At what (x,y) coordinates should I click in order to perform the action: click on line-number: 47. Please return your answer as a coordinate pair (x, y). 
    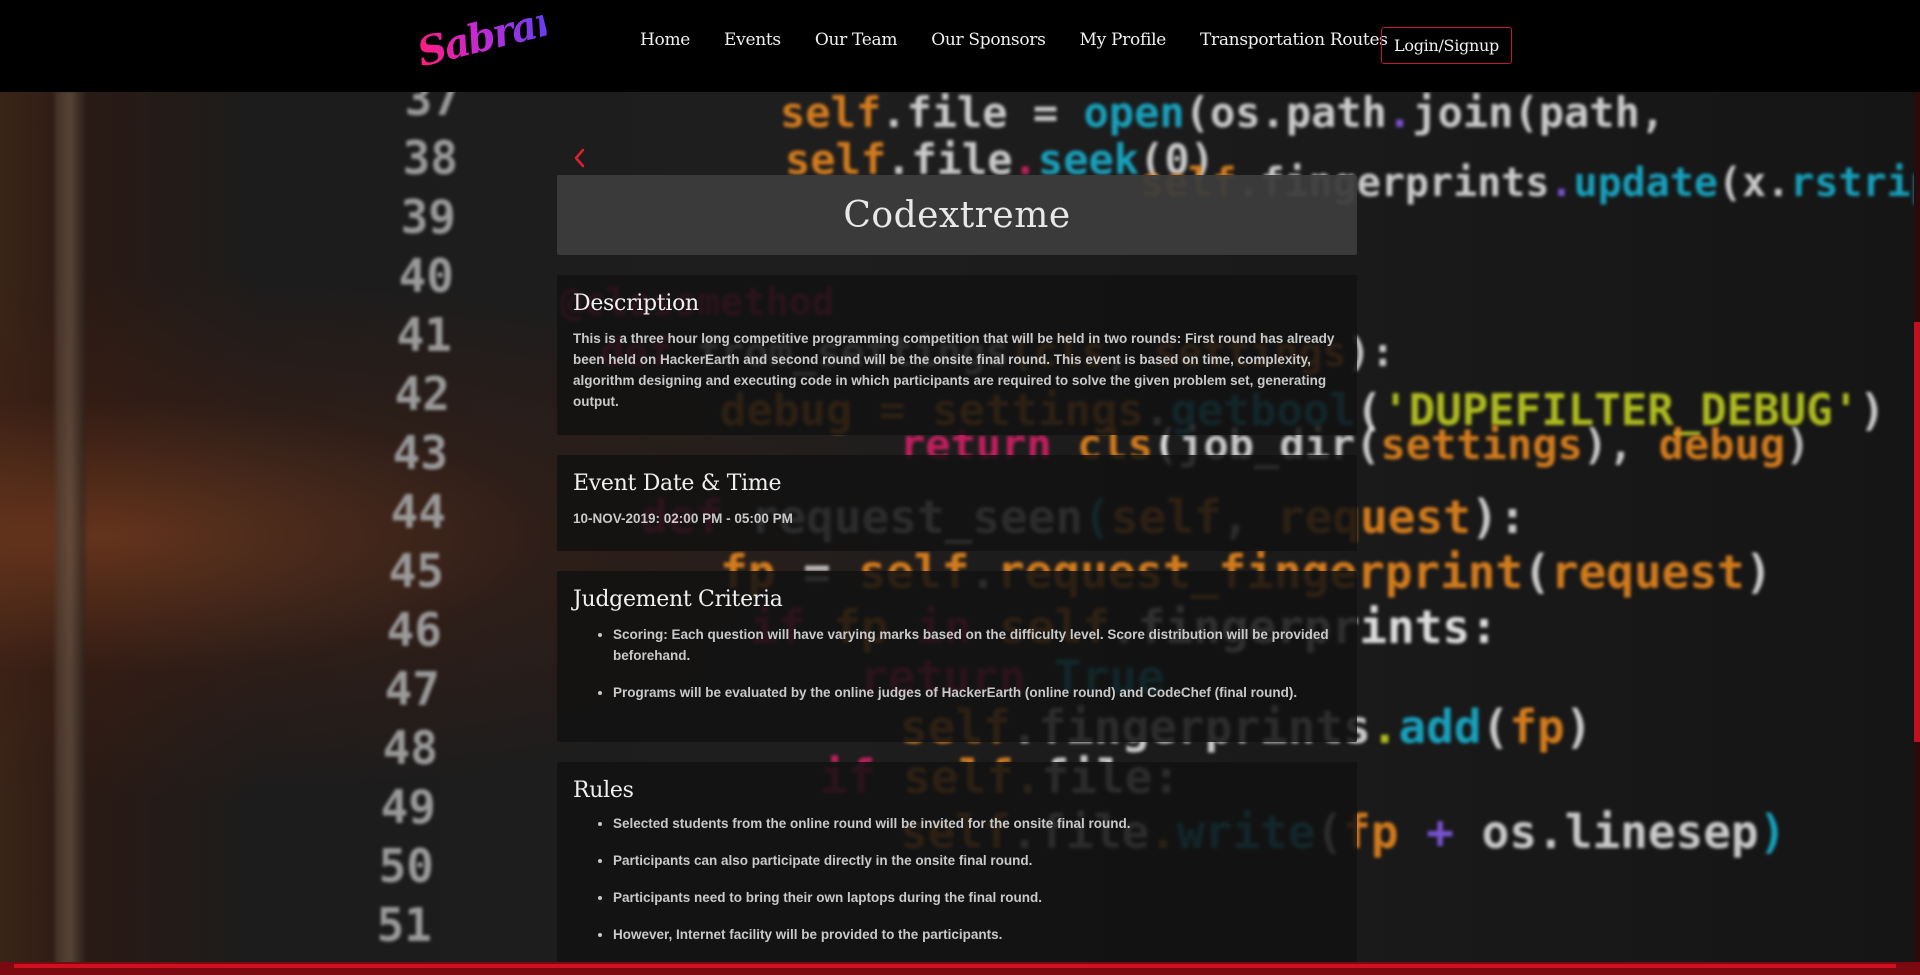
    Looking at the image, I should click on (412, 689).